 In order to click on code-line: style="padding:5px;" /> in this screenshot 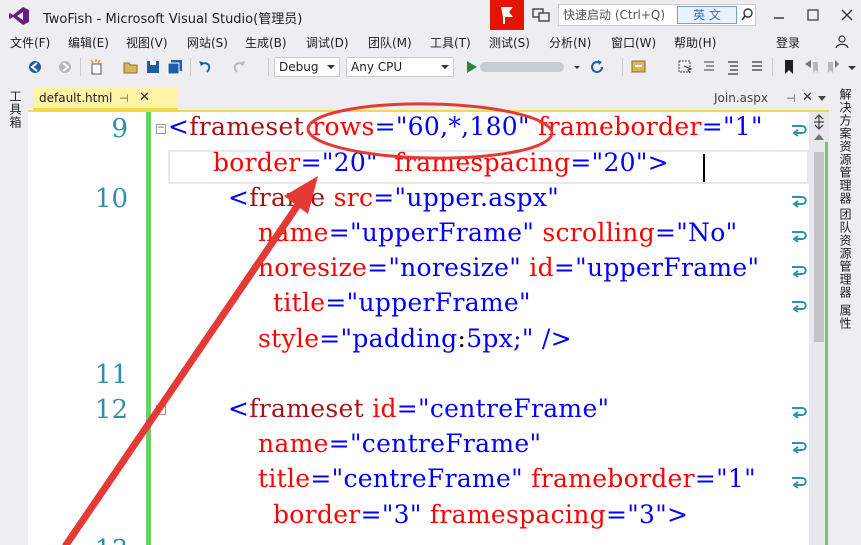, I will do `click(415, 338)`.